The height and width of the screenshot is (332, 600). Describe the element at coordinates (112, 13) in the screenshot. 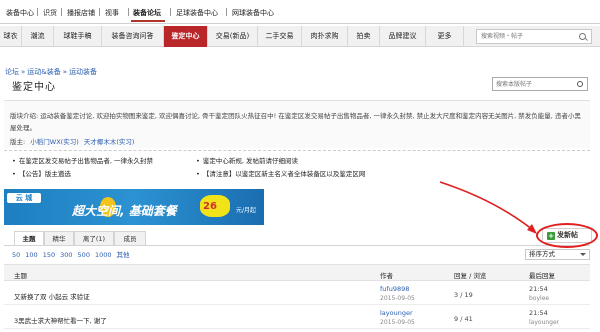

I see `top-nav-item-video: 视事` at that location.